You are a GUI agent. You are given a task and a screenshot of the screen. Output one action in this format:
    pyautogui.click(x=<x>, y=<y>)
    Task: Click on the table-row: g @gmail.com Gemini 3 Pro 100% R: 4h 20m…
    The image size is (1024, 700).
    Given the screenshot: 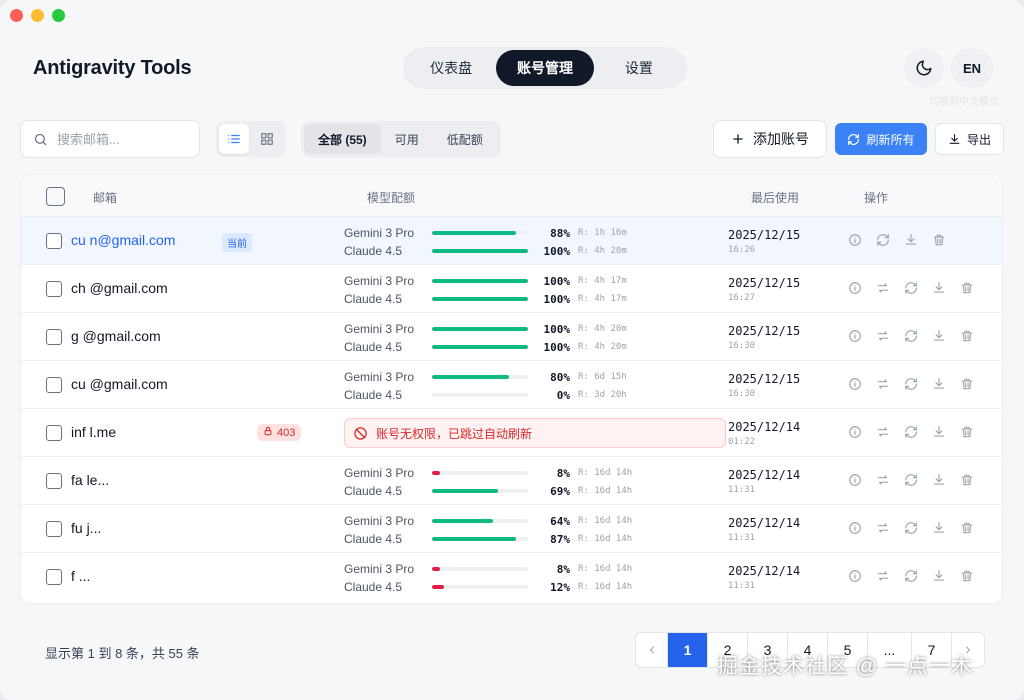 What is the action you would take?
    pyautogui.click(x=511, y=337)
    